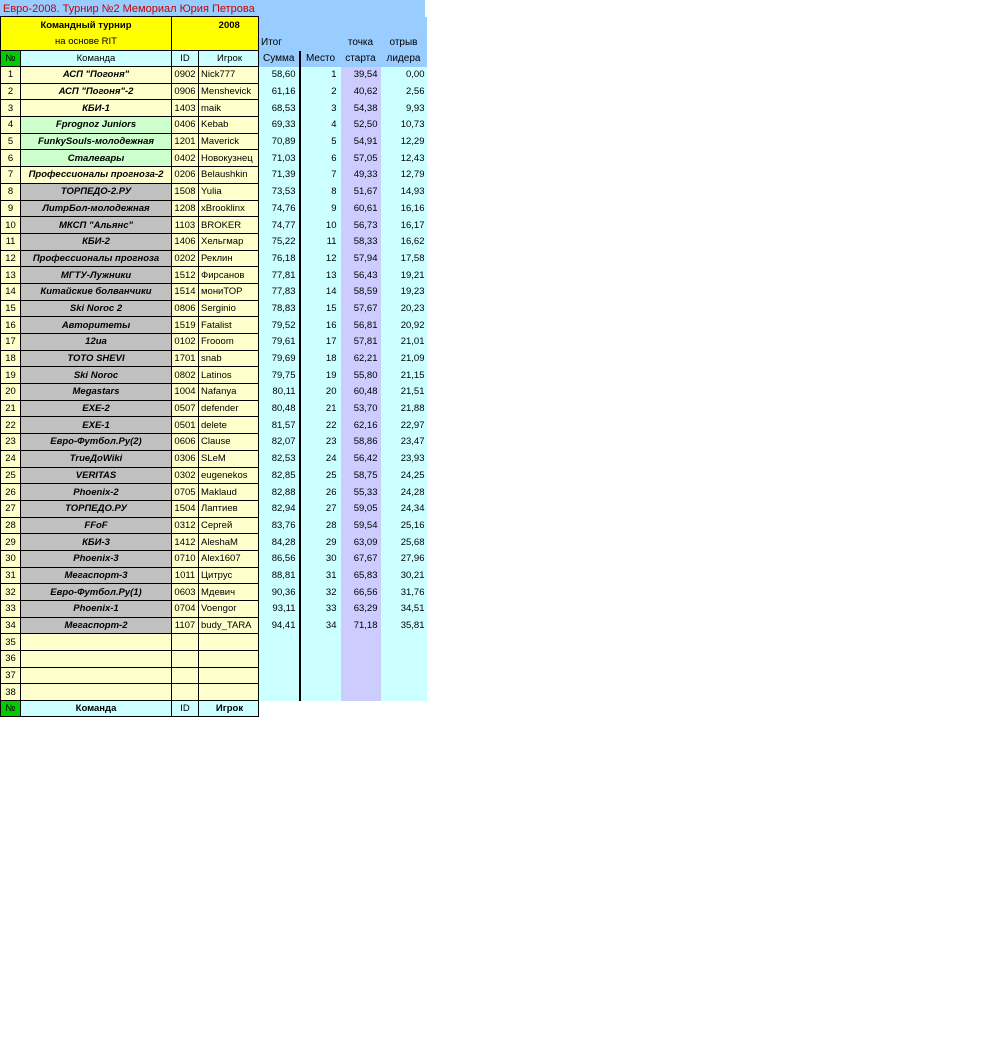 The width and height of the screenshot is (986, 1037). I want to click on place: 30, so click(320, 559).